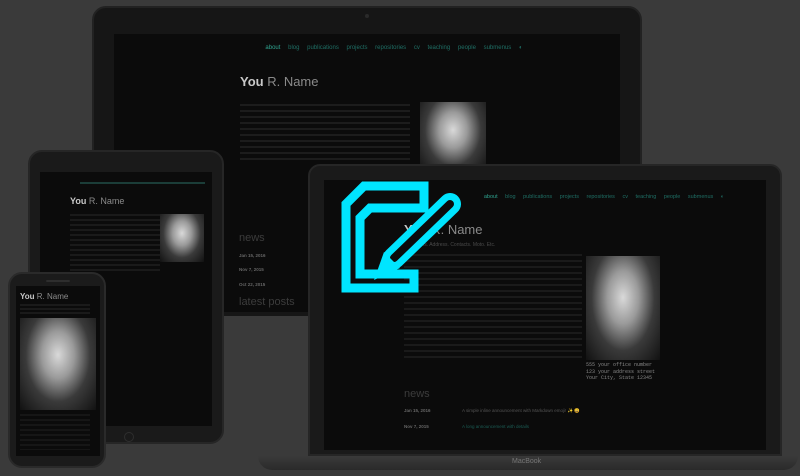  What do you see at coordinates (55, 309) in the screenshot?
I see `phone-intro-lines` at bounding box center [55, 309].